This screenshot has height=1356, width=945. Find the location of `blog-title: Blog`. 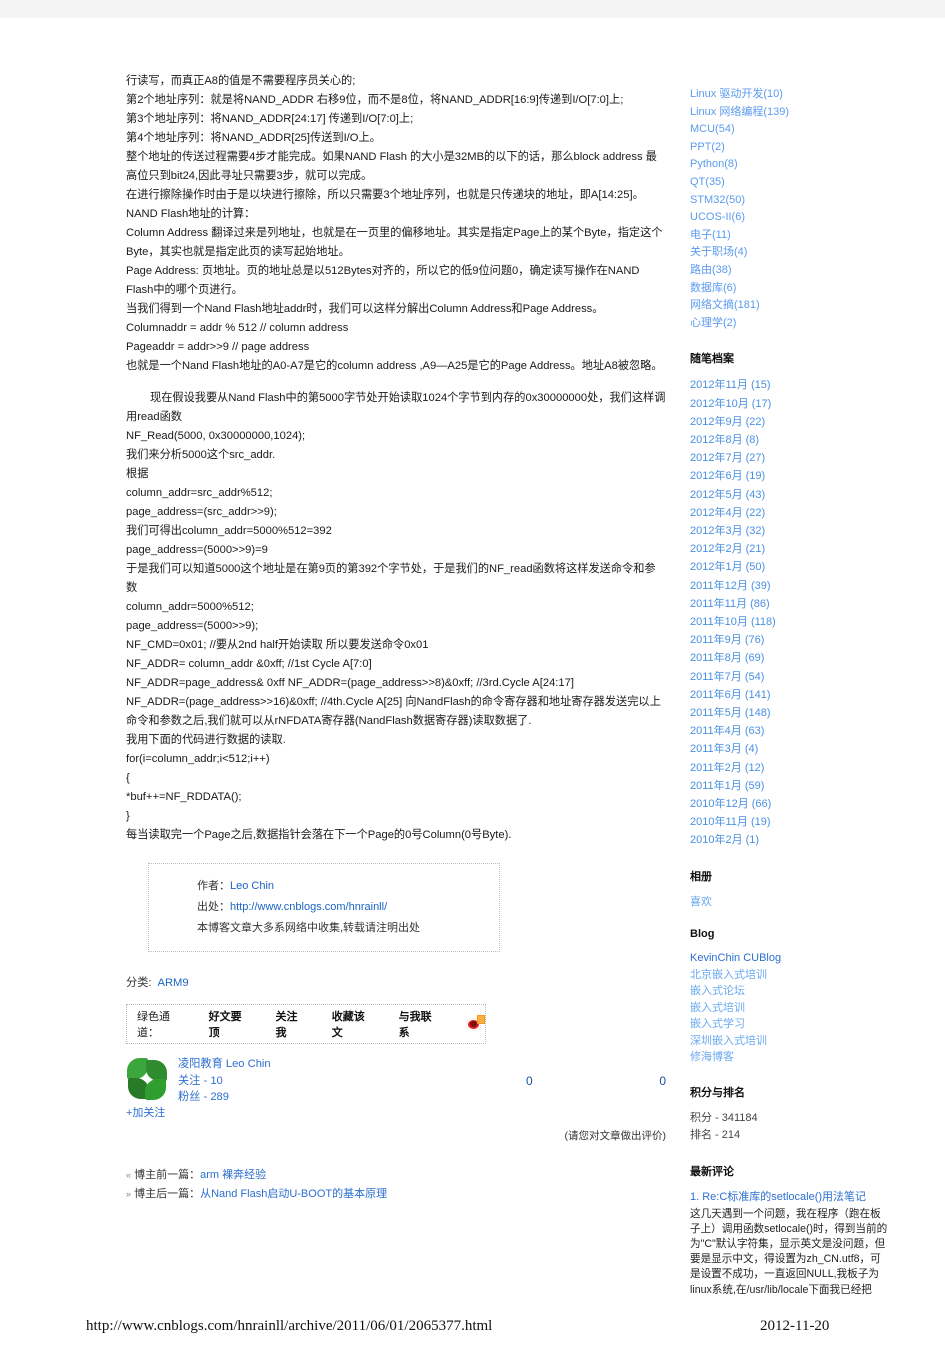

blog-title: Blog is located at coordinates (702, 934).